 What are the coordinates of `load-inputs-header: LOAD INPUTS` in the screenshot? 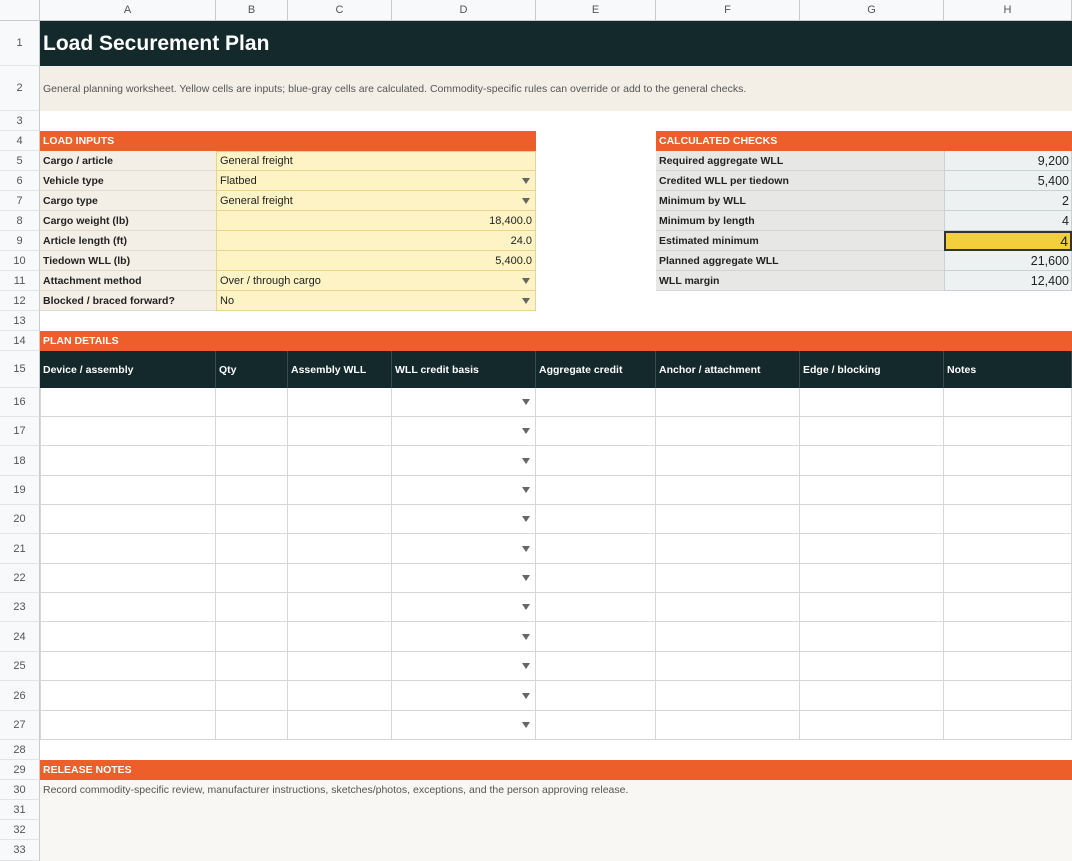 It's located at (288, 141).